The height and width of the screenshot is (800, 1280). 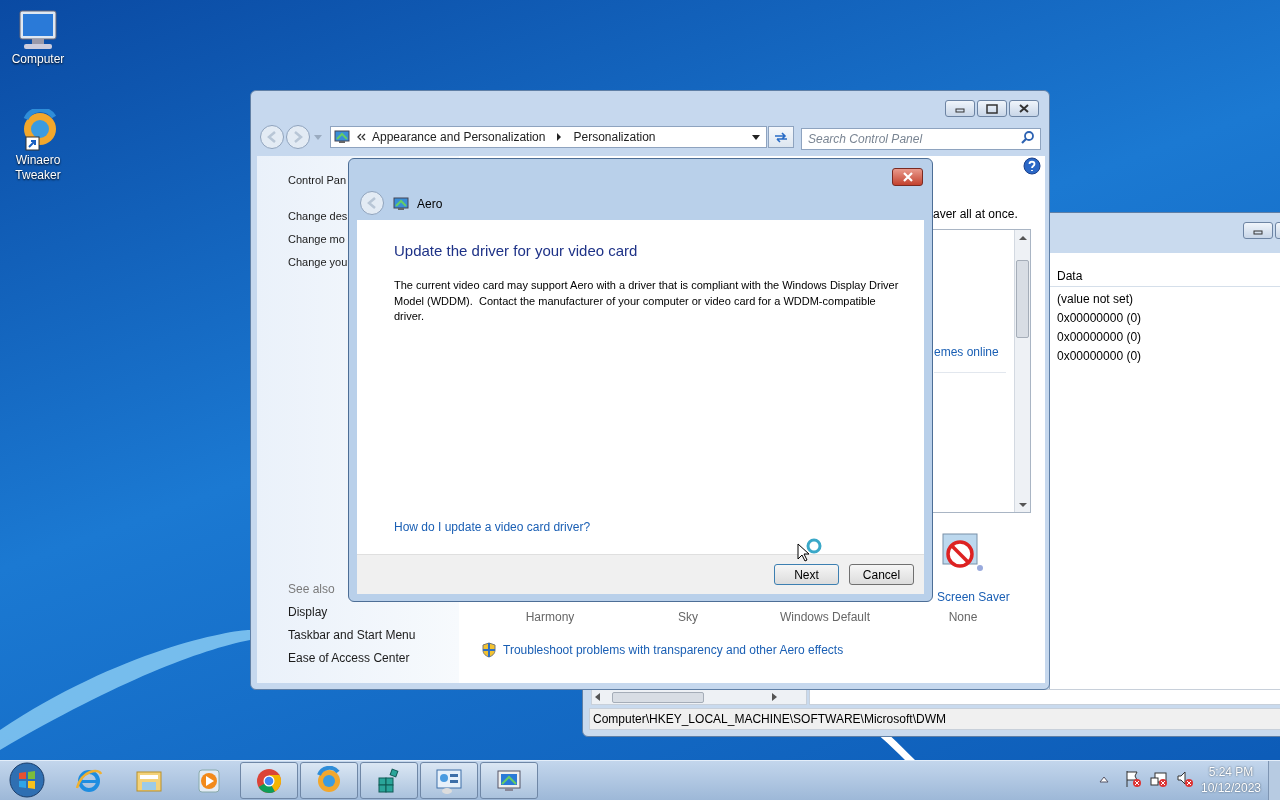 I want to click on down-arrow-icon, so click(x=1022, y=505).